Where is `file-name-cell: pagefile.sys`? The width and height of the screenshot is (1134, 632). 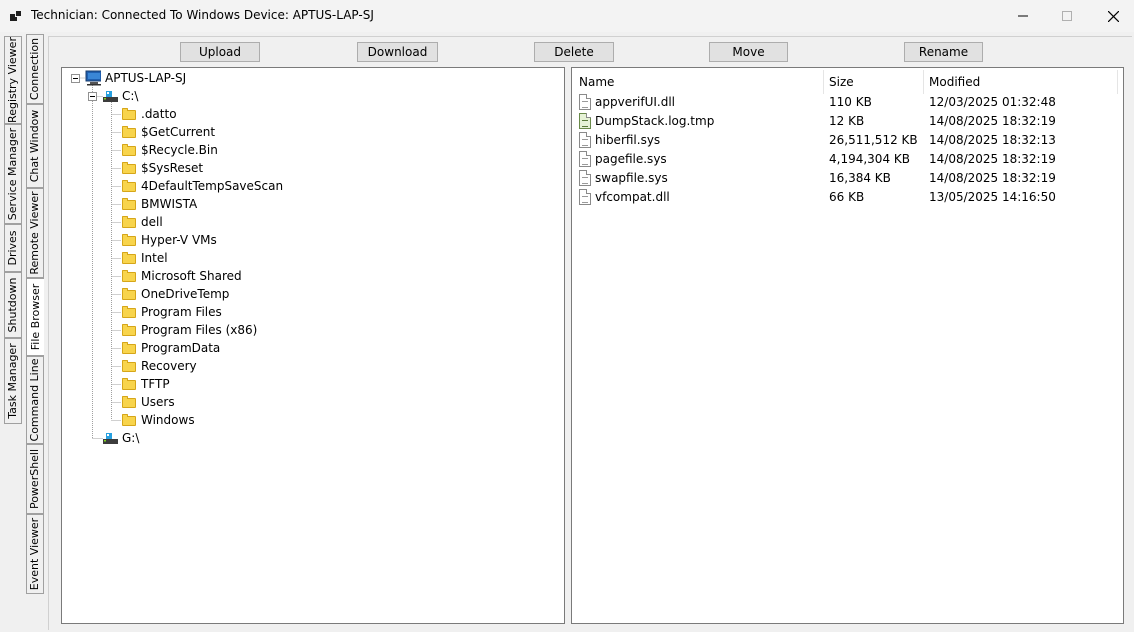 file-name-cell: pagefile.sys is located at coordinates (631, 159).